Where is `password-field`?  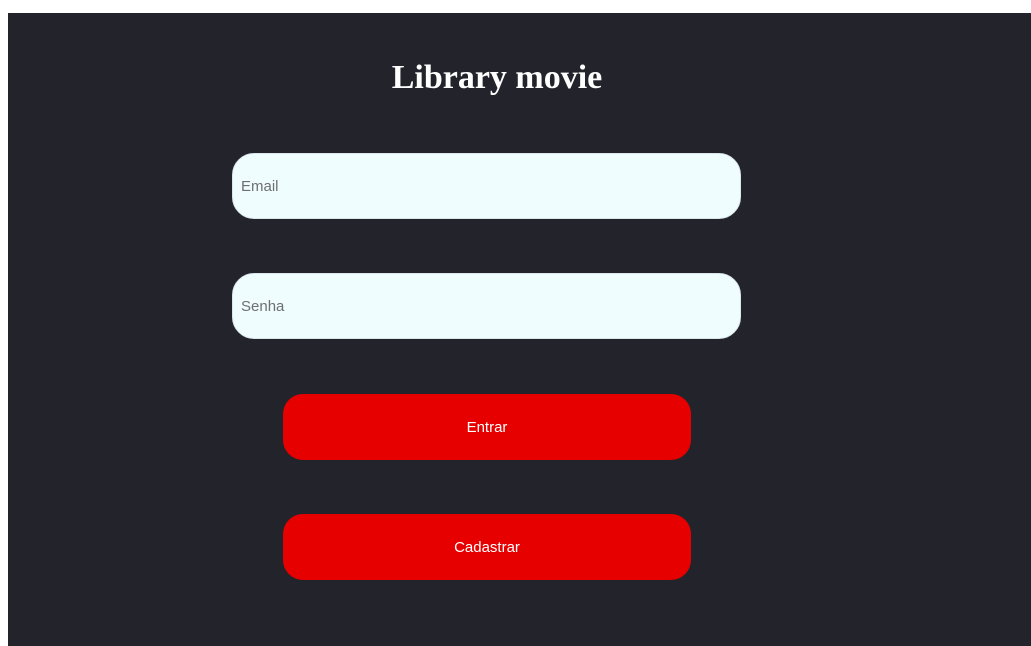
password-field is located at coordinates (486, 306).